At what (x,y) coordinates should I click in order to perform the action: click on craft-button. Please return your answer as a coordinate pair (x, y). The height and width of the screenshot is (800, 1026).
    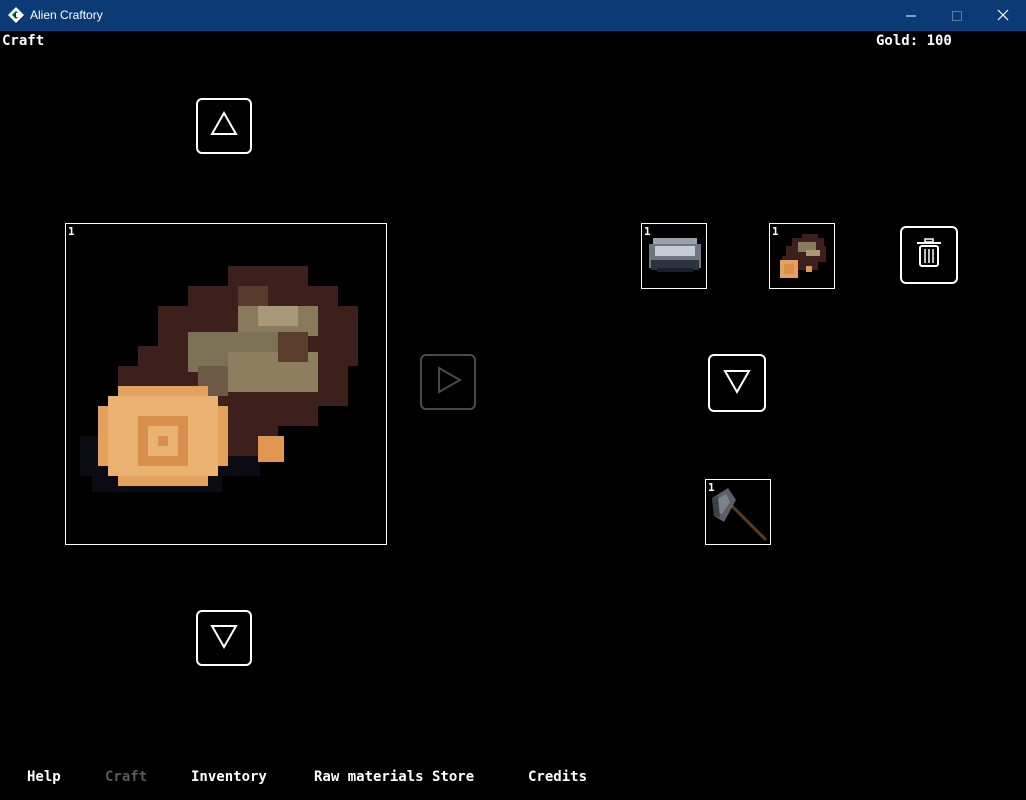
    Looking at the image, I should click on (448, 382).